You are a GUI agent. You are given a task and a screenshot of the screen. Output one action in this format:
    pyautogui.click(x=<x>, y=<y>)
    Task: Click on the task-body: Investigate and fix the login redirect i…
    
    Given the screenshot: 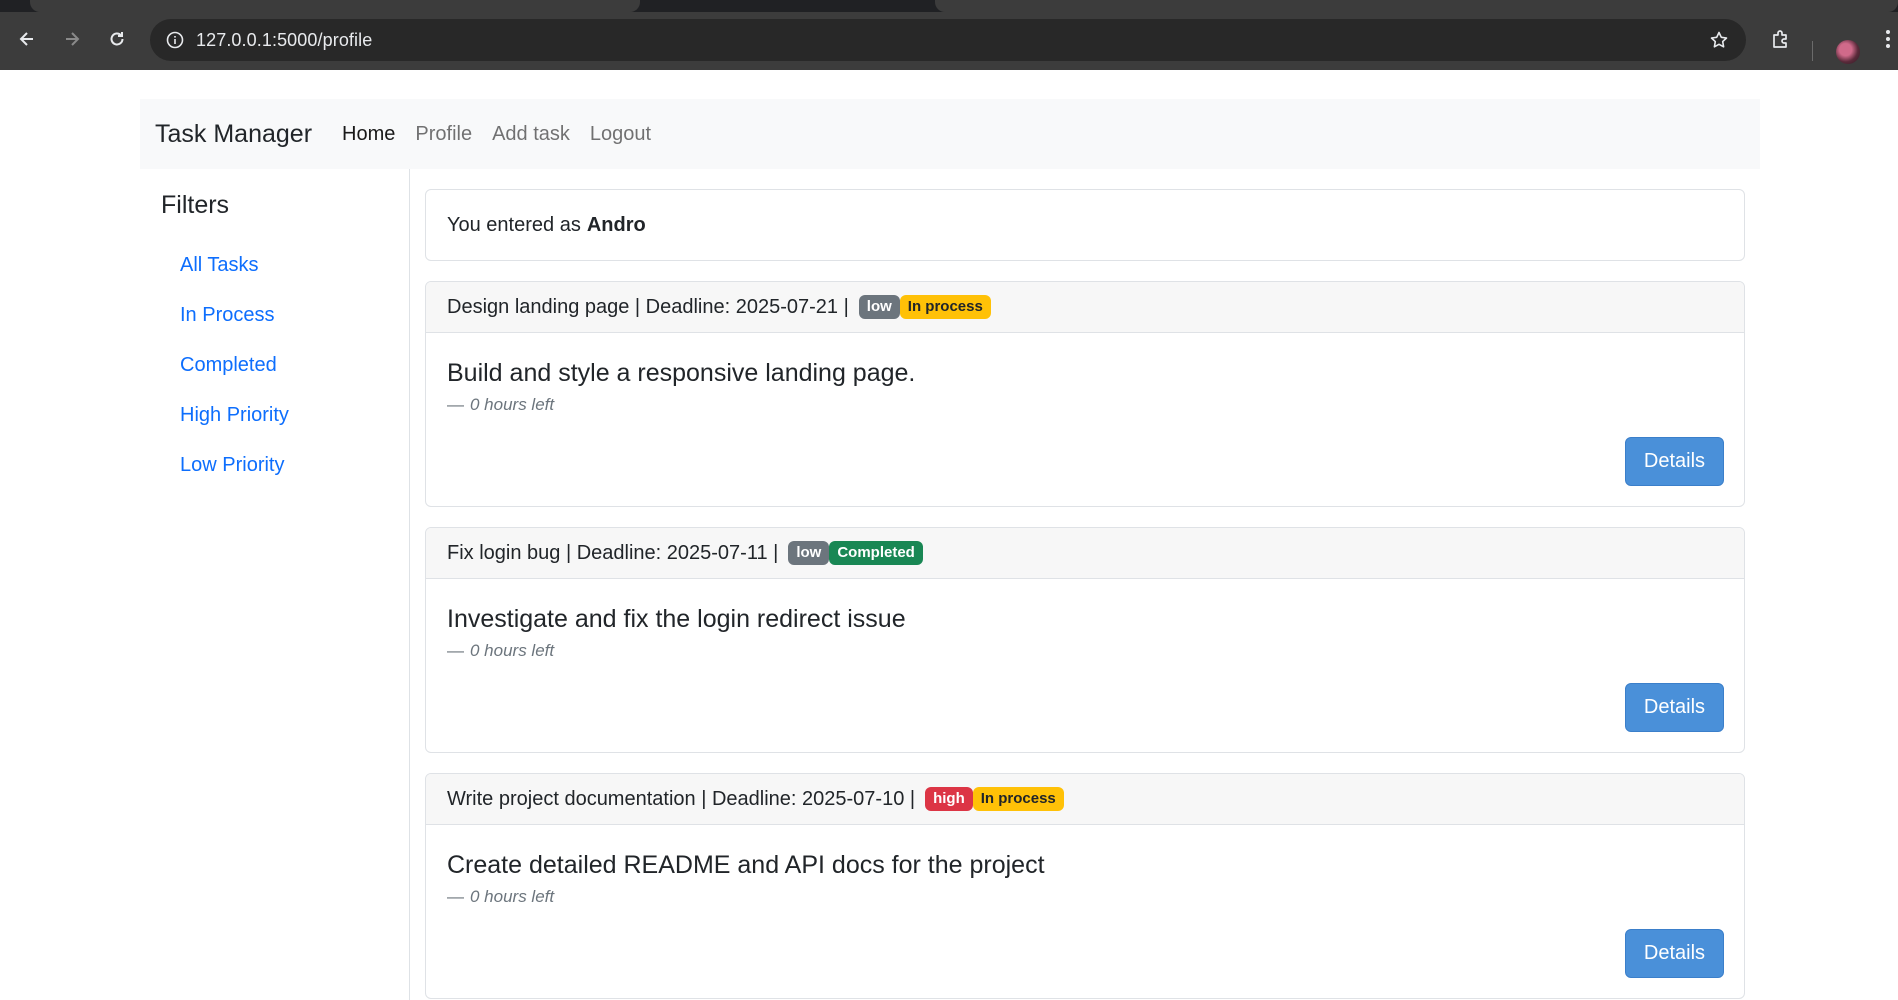 What is the action you would take?
    pyautogui.click(x=1085, y=665)
    